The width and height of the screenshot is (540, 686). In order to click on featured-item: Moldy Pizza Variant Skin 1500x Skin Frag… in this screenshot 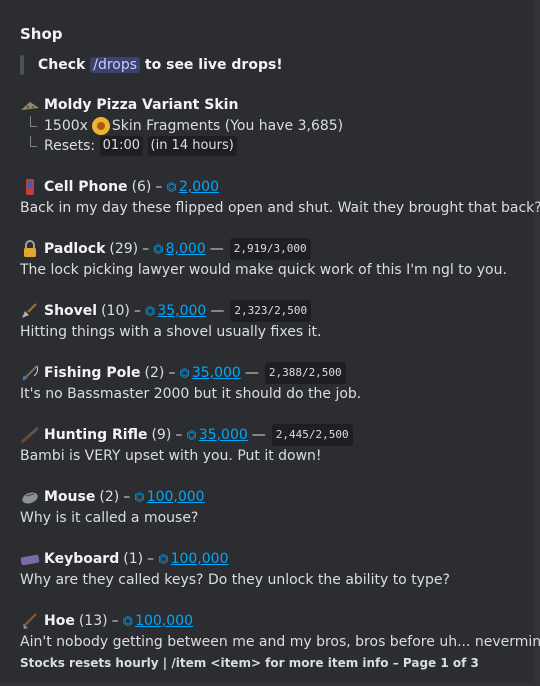, I will do `click(270, 125)`.